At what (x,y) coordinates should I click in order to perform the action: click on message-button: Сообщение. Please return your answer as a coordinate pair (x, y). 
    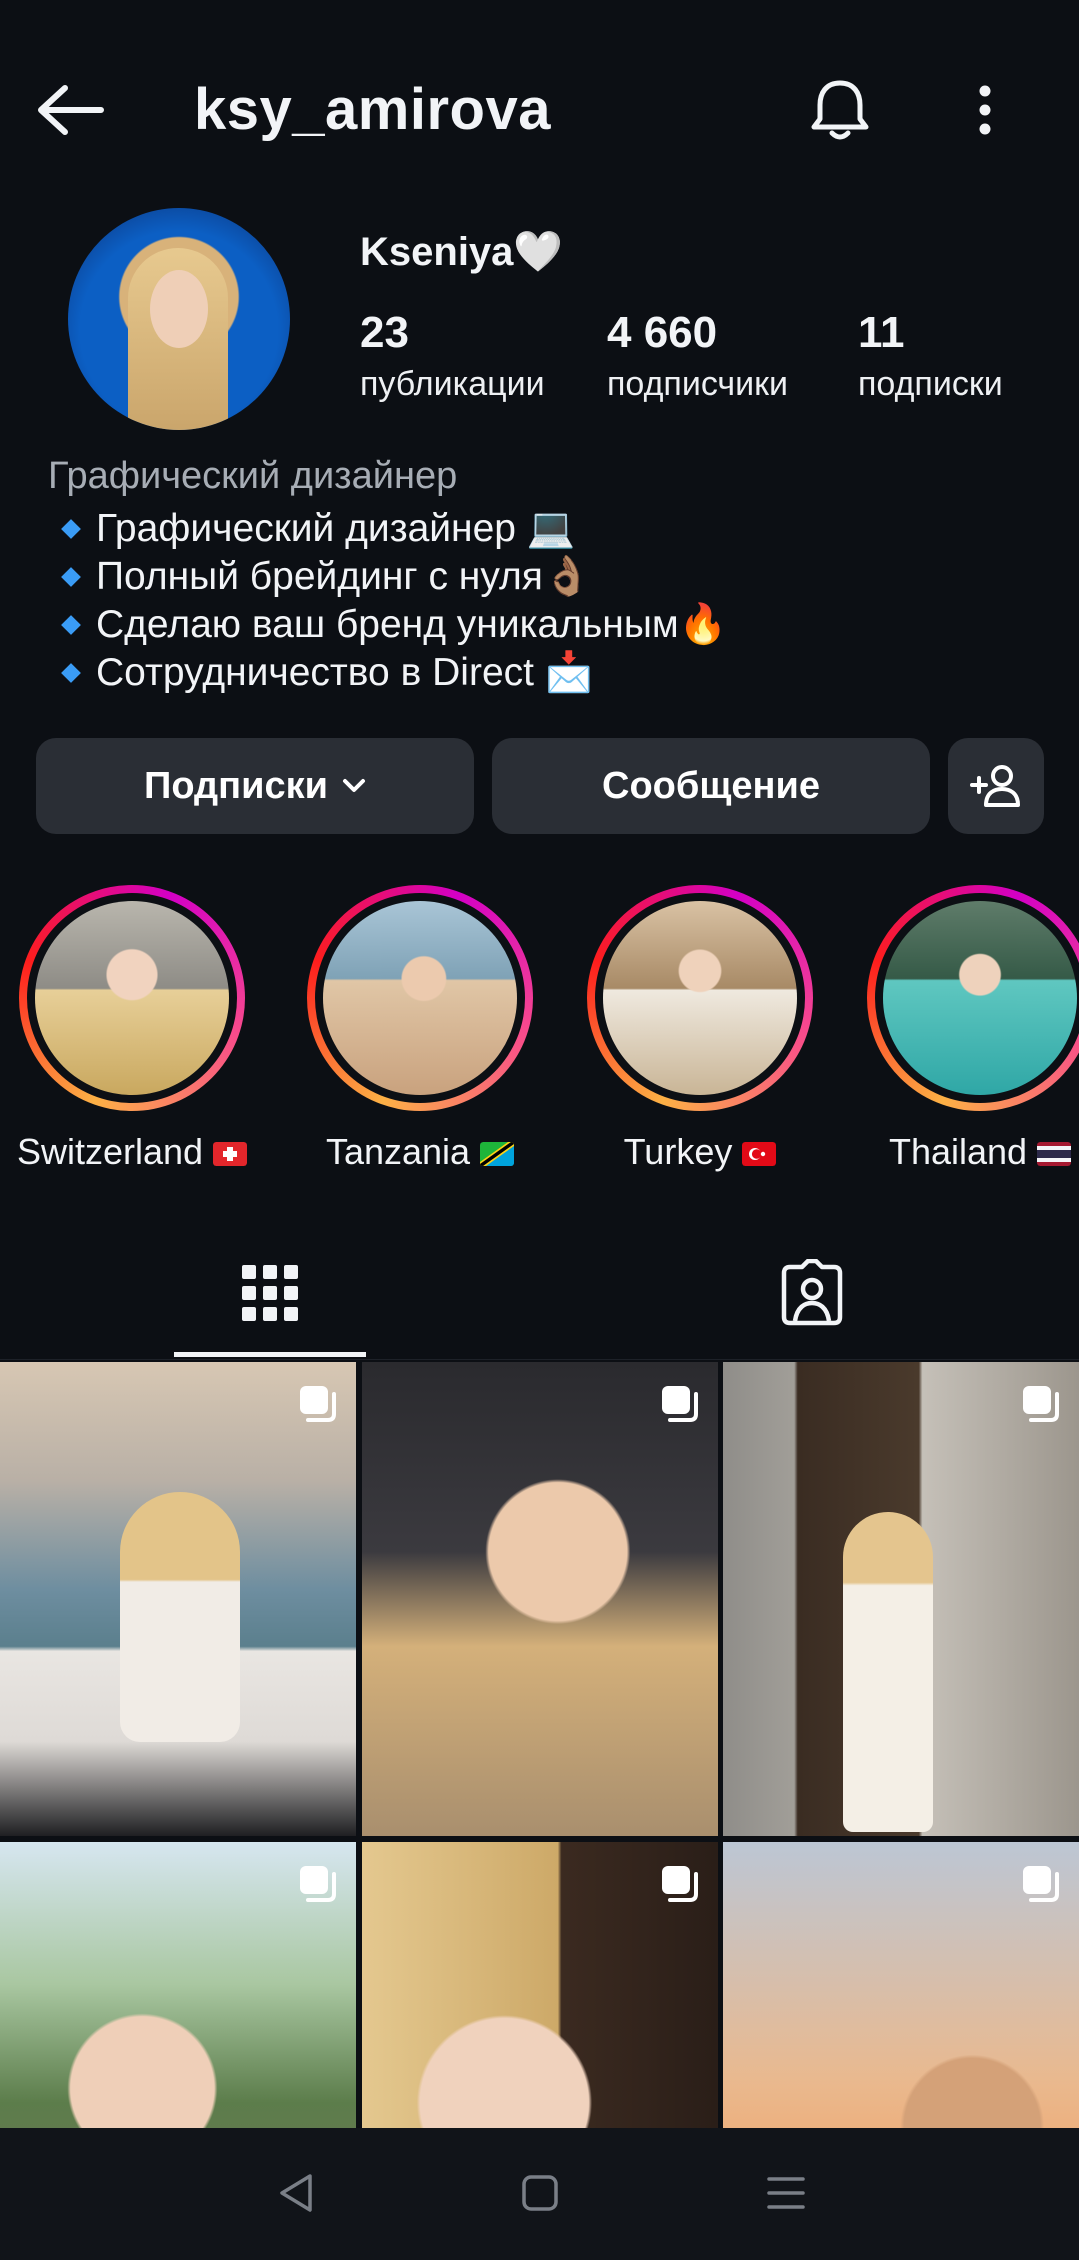
    Looking at the image, I should click on (711, 786).